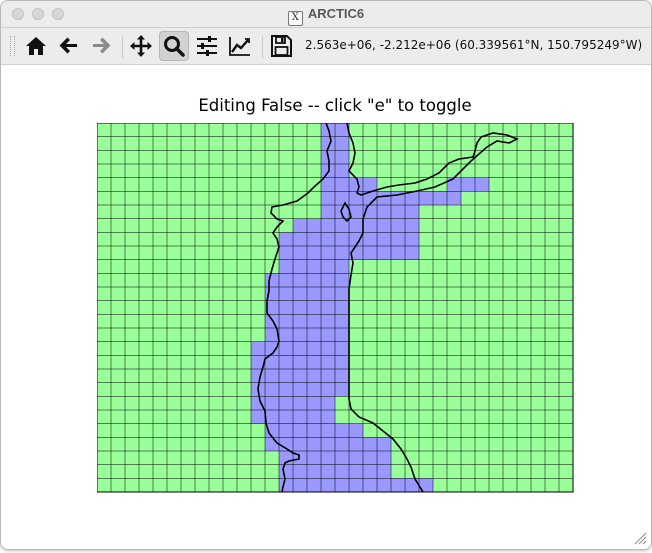 This screenshot has width=652, height=553. I want to click on back-button, so click(69, 46).